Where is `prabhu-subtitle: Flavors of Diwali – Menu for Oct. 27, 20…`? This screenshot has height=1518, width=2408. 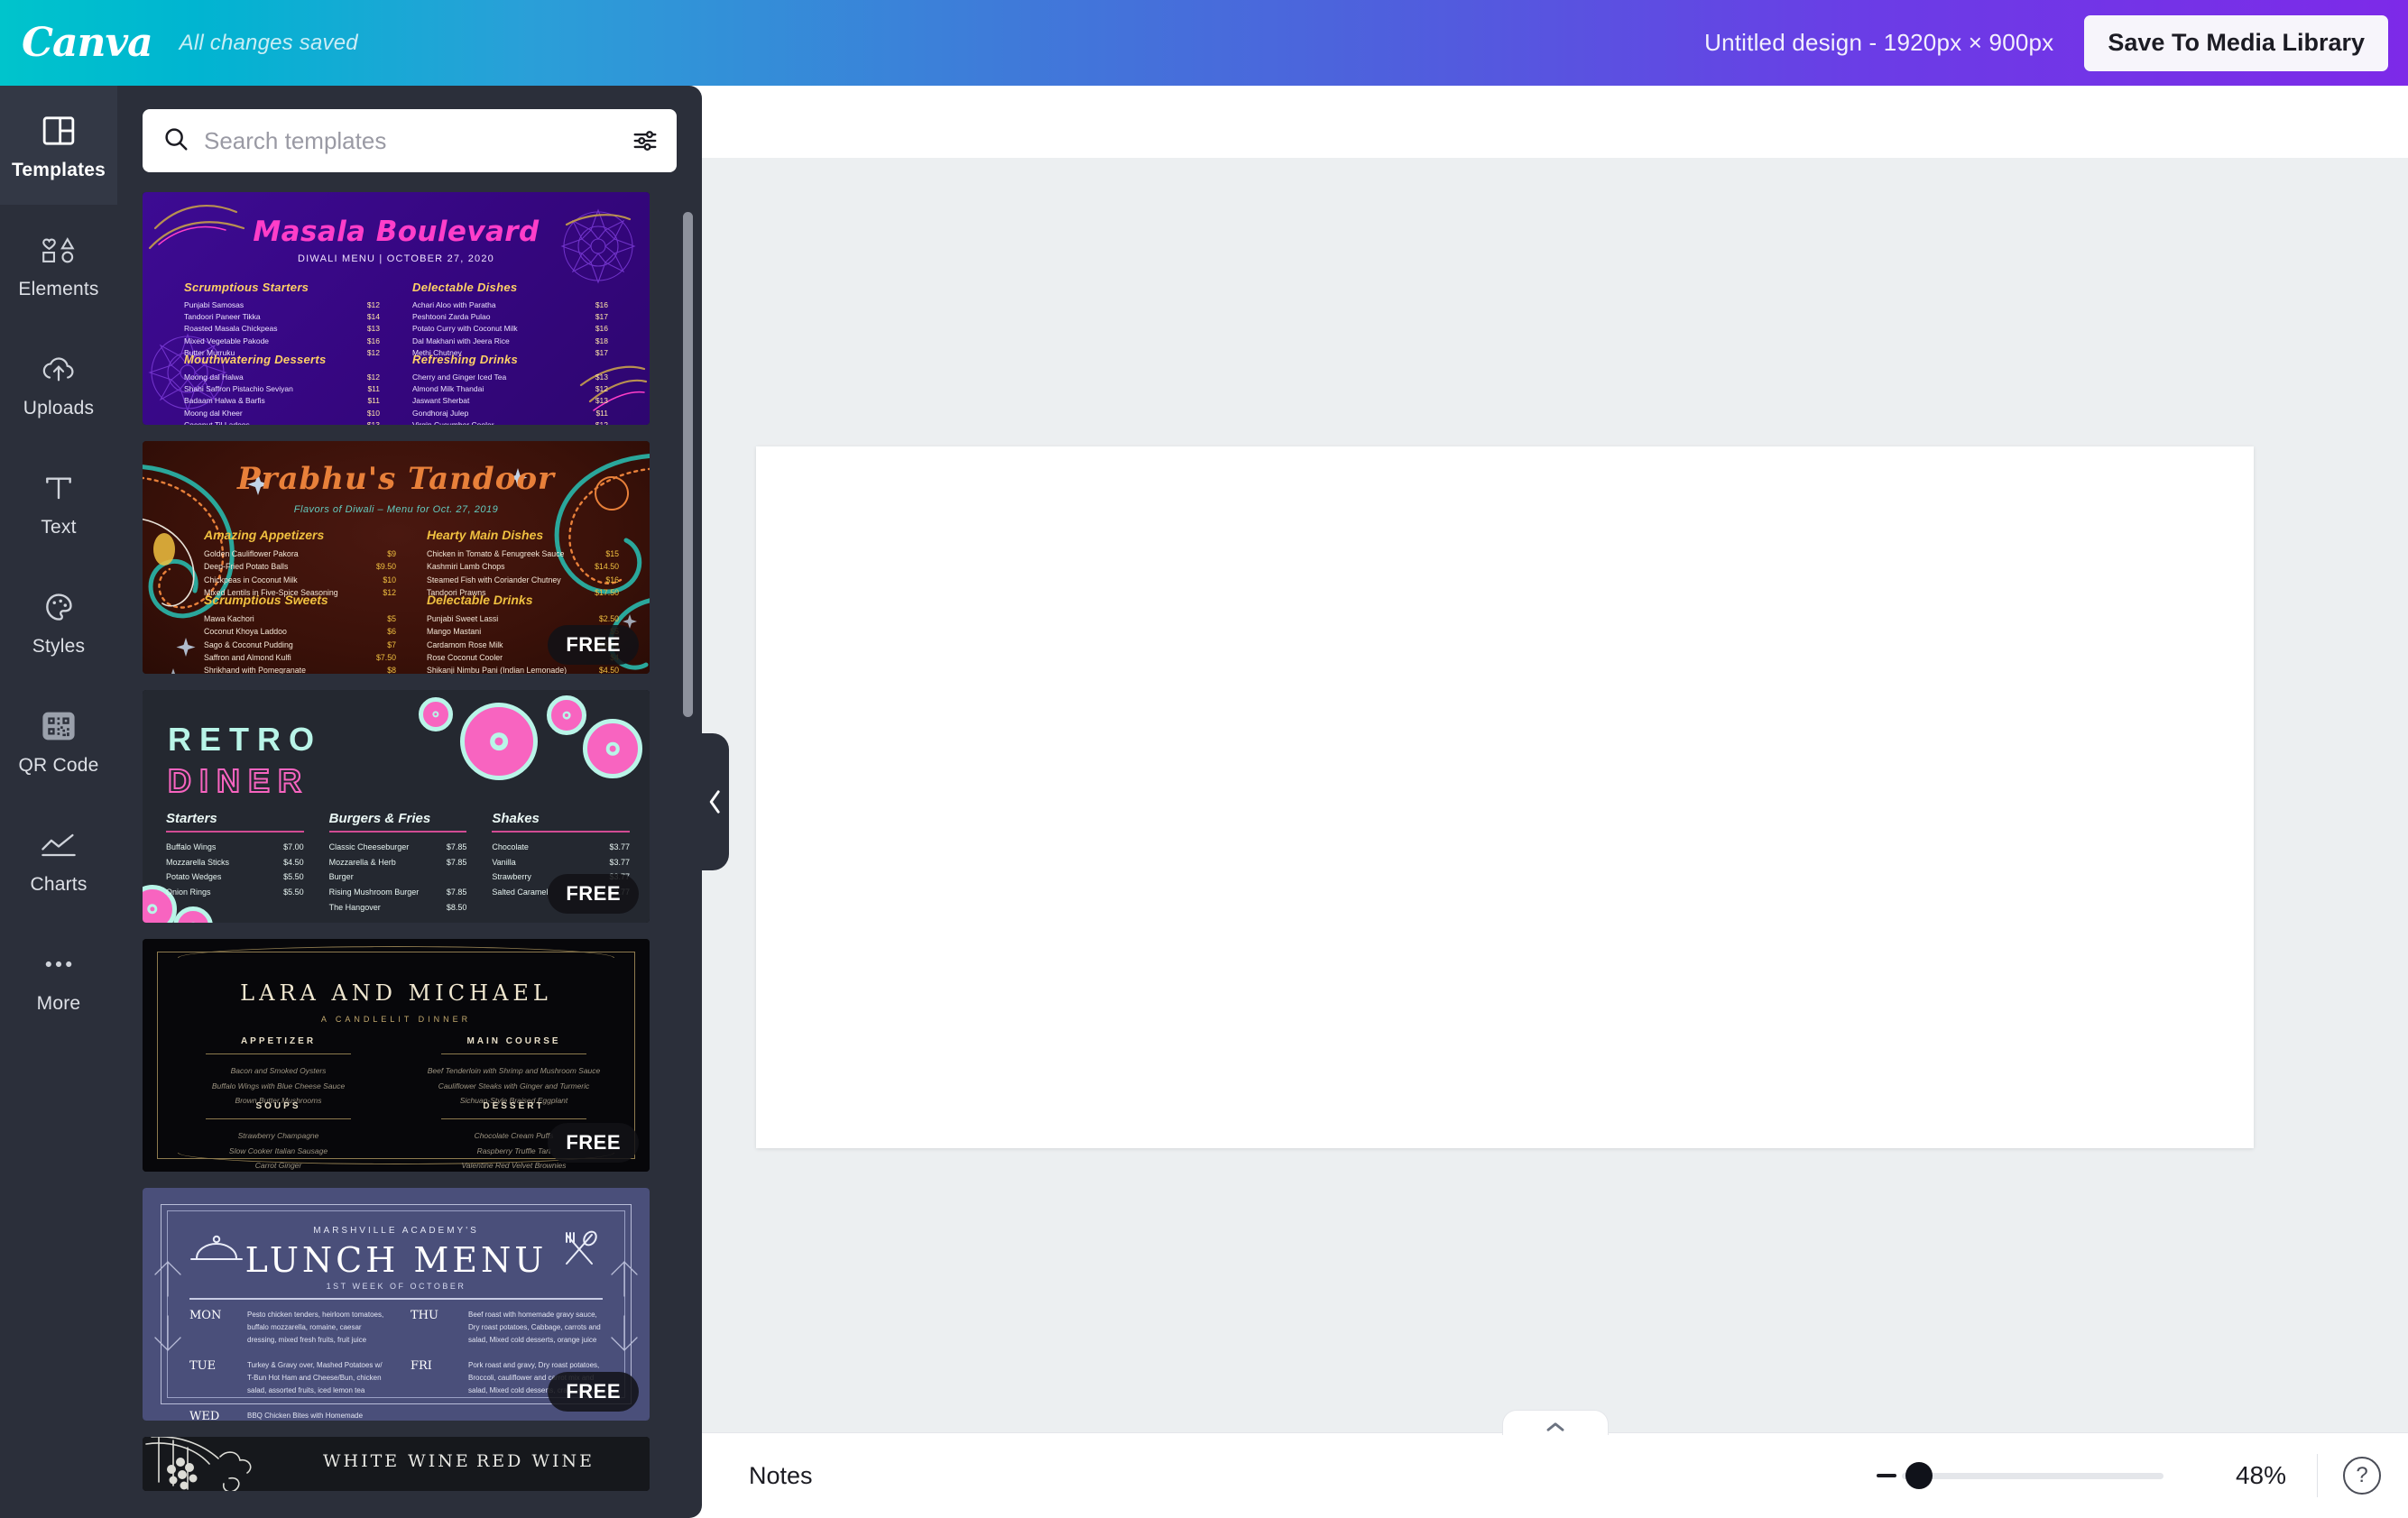 prabhu-subtitle: Flavors of Diwali – Menu for Oct. 27, 20… is located at coordinates (396, 510).